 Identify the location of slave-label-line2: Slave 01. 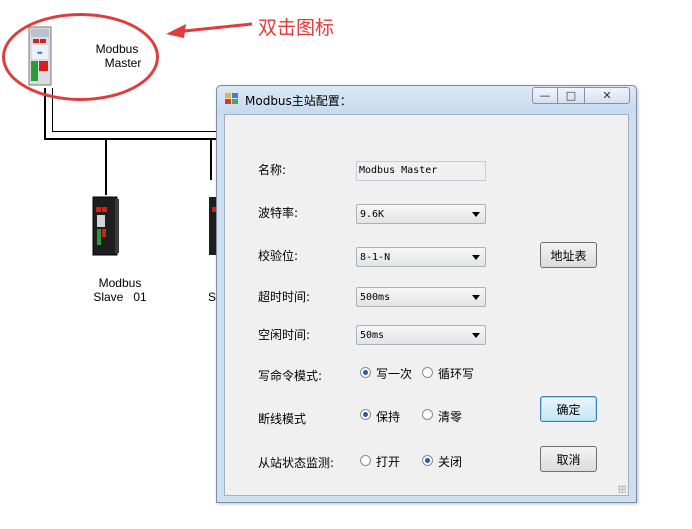
(120, 297).